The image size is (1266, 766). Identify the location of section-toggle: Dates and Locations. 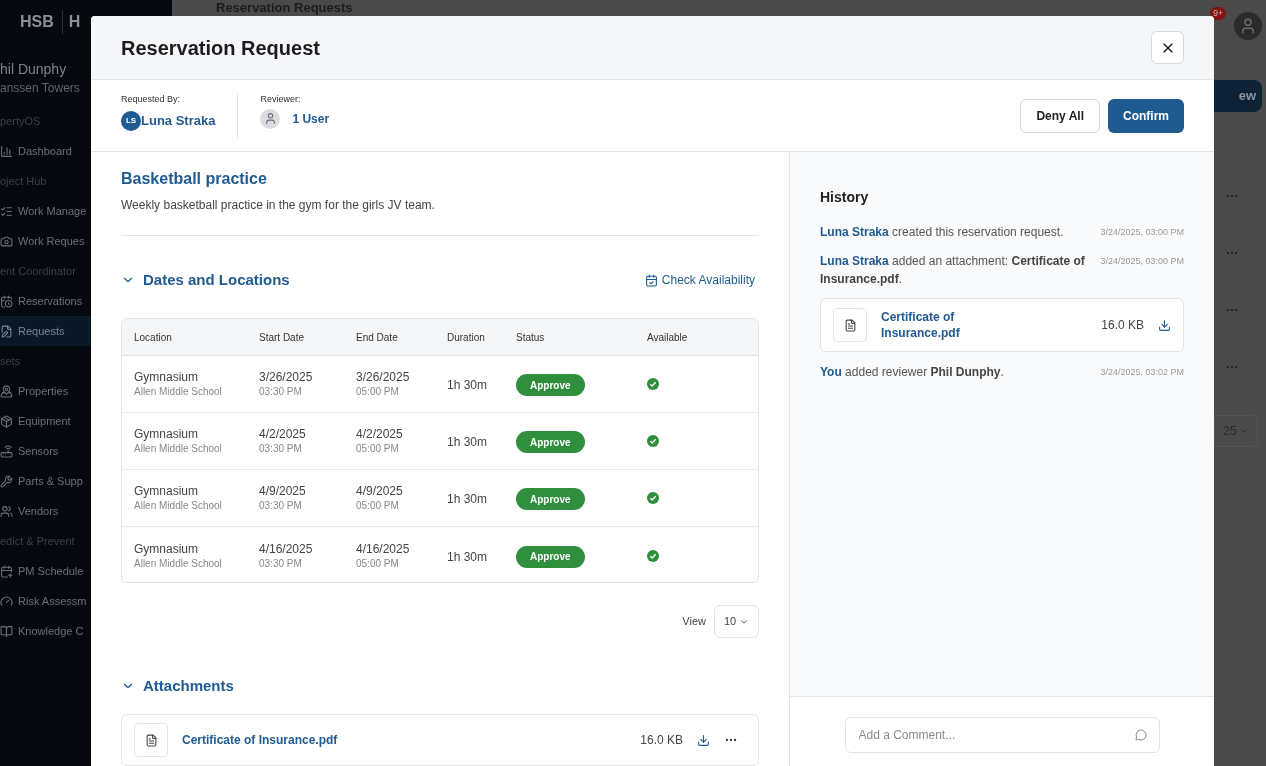
(205, 280).